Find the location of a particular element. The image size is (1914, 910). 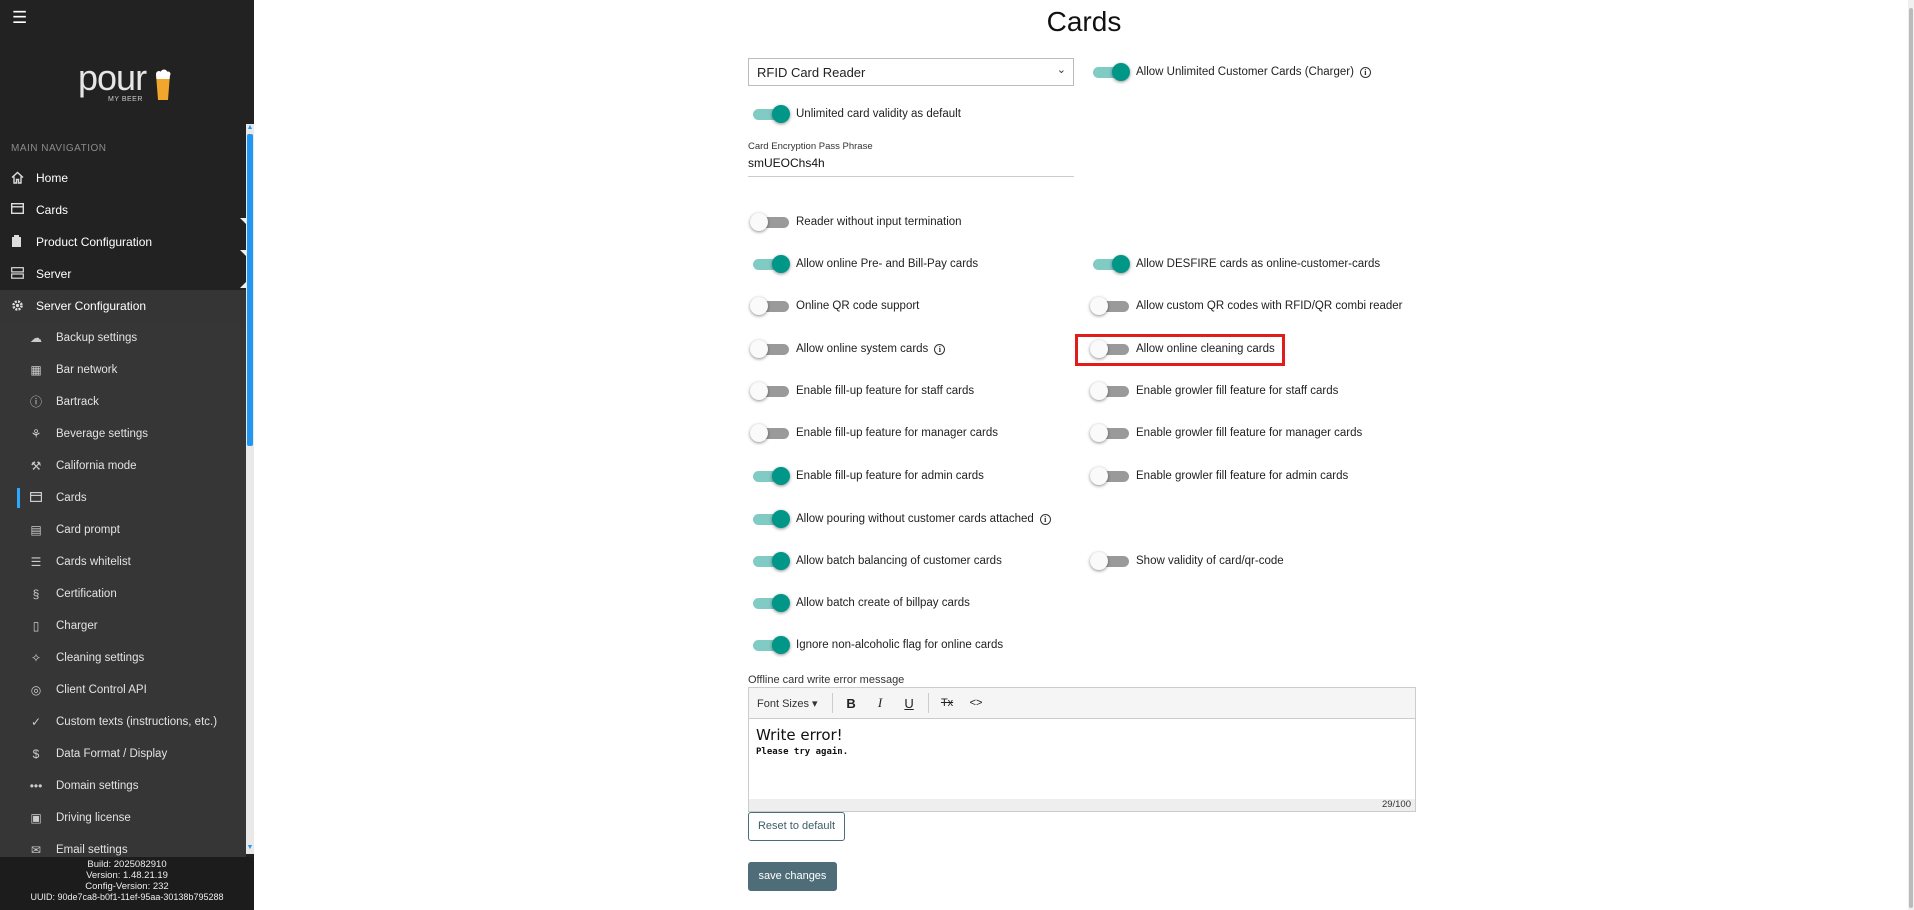

editor-line-2: Please try again. is located at coordinates (802, 752).